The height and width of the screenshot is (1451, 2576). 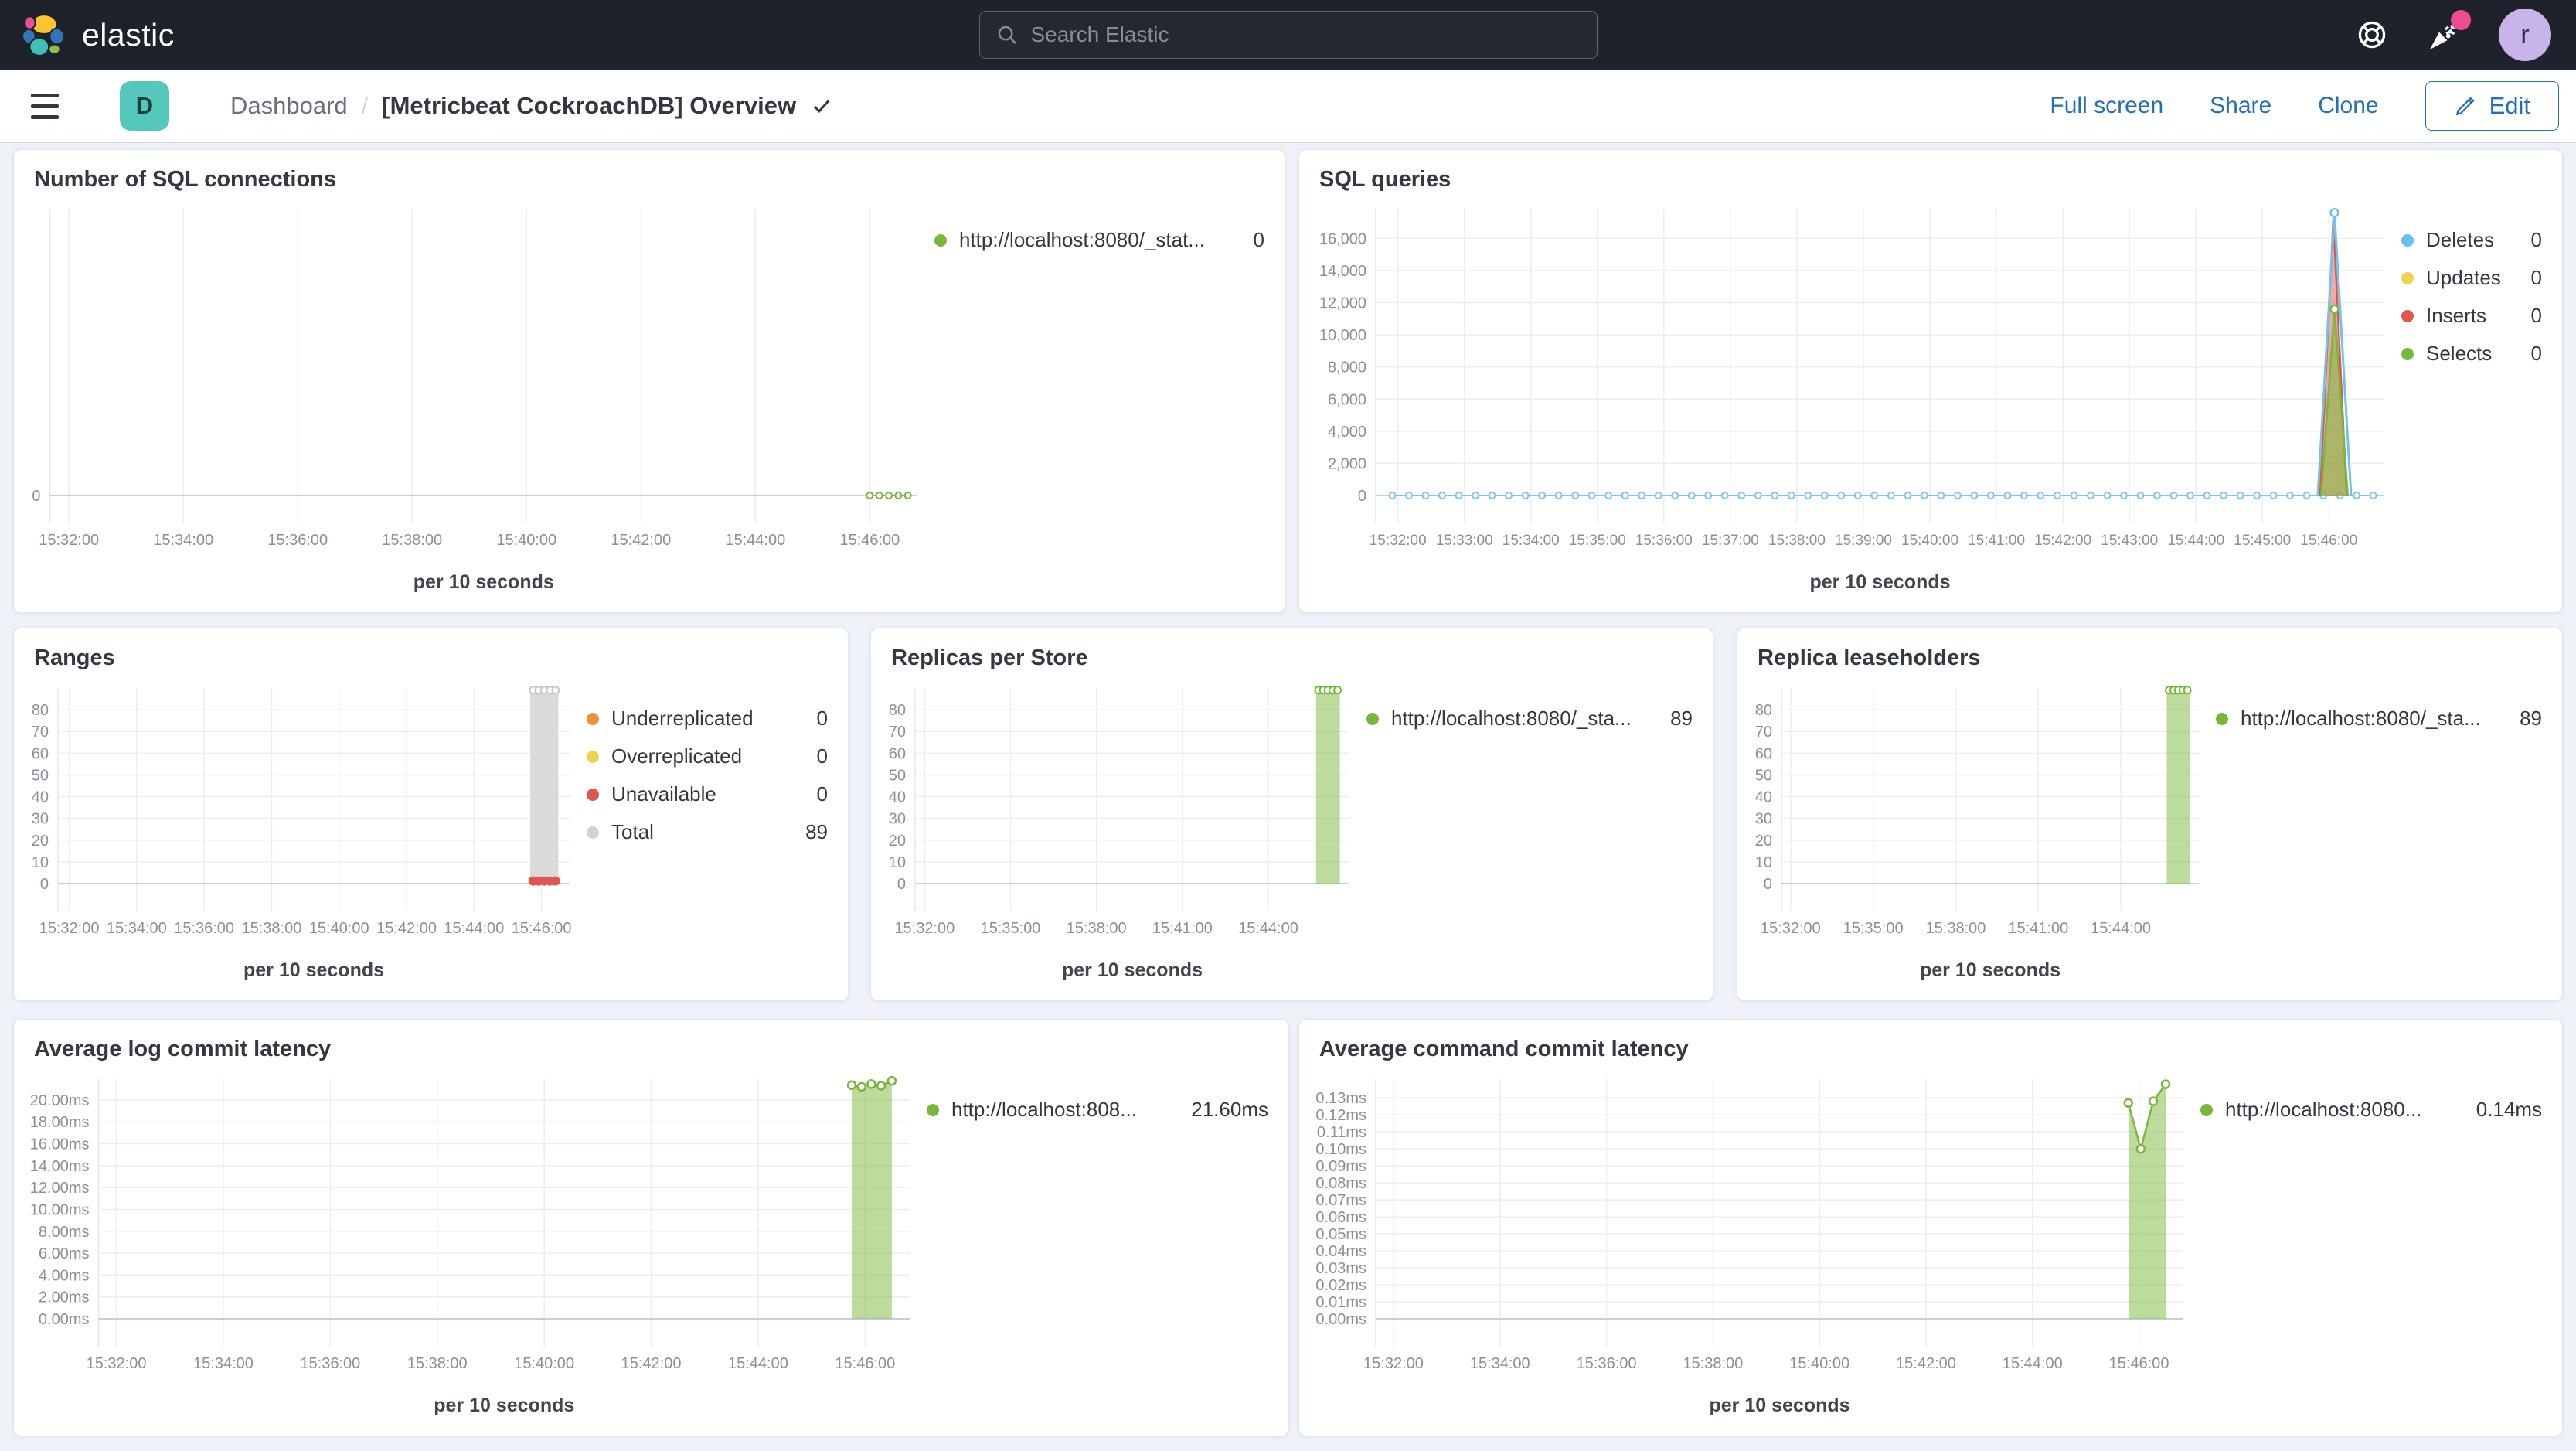 What do you see at coordinates (1500, 1363) in the screenshot?
I see `svg-text: 15:34:00` at bounding box center [1500, 1363].